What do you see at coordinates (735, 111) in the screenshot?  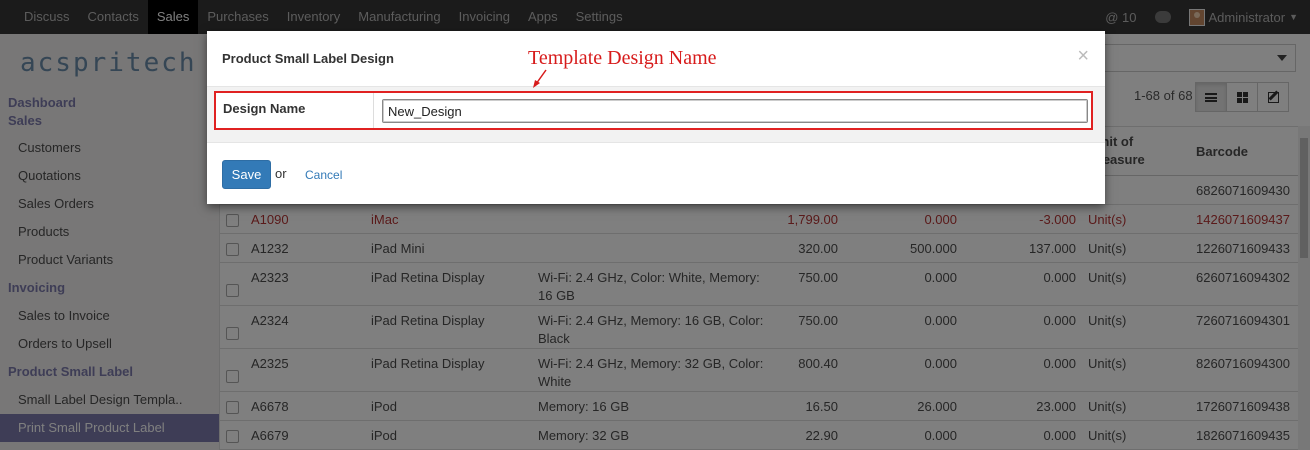 I see `design-name-input` at bounding box center [735, 111].